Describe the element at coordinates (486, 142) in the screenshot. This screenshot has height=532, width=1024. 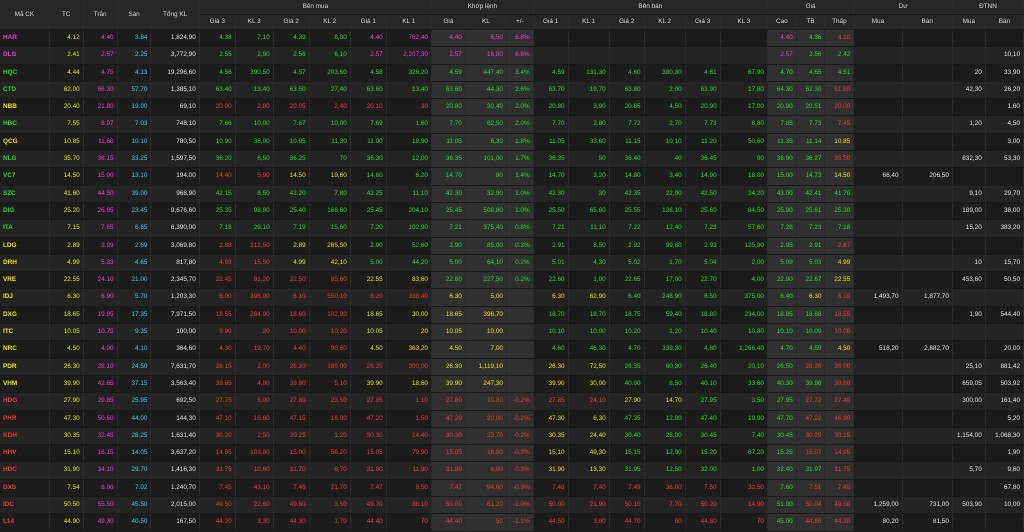
I see `value-cell: 6,30` at that location.